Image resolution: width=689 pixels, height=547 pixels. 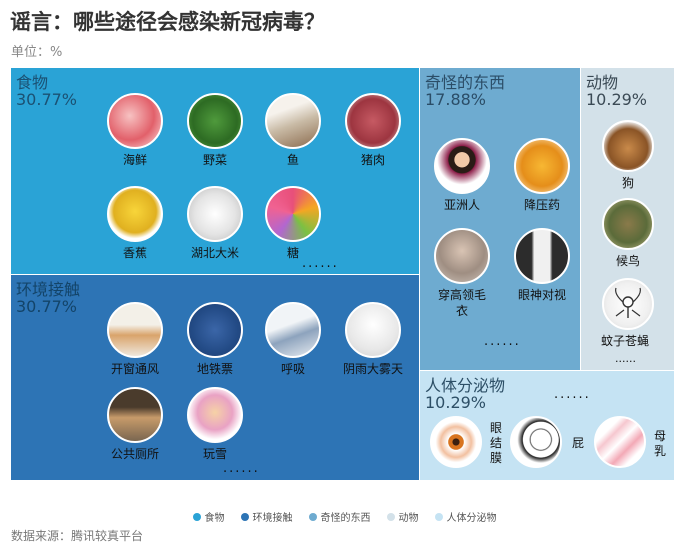 What do you see at coordinates (293, 121) in the screenshot?
I see `fish-icon` at bounding box center [293, 121].